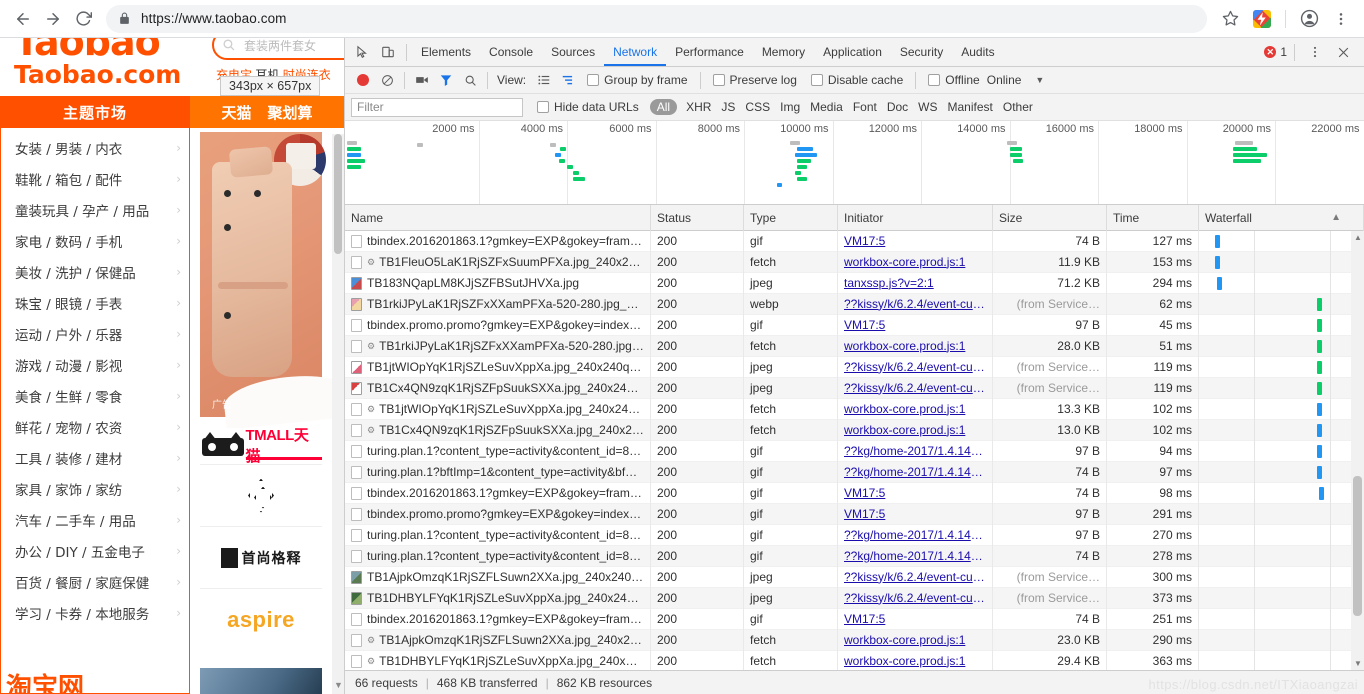 The width and height of the screenshot is (1364, 694). I want to click on forward-arrow-icon, so click(53, 19).